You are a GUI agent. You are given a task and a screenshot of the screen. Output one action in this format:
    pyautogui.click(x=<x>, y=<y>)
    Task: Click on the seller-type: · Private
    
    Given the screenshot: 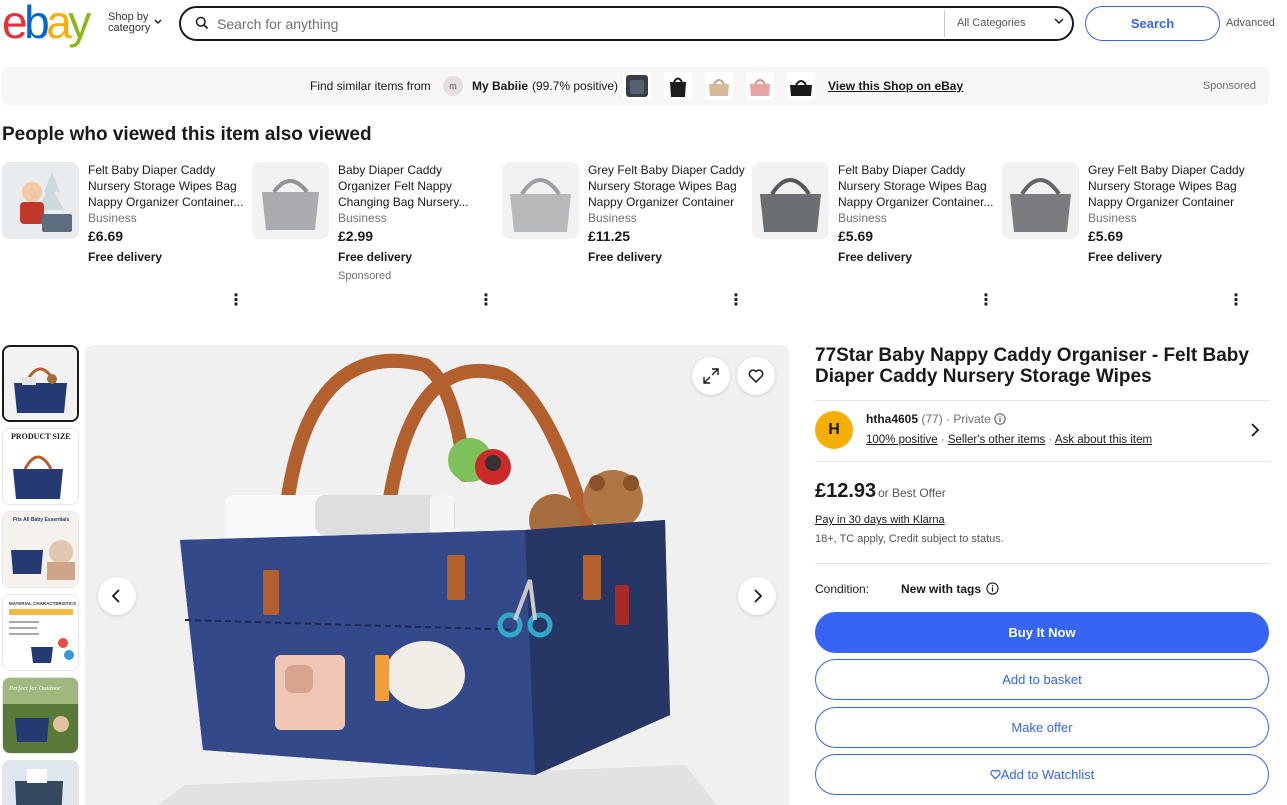 What is the action you would take?
    pyautogui.click(x=968, y=419)
    